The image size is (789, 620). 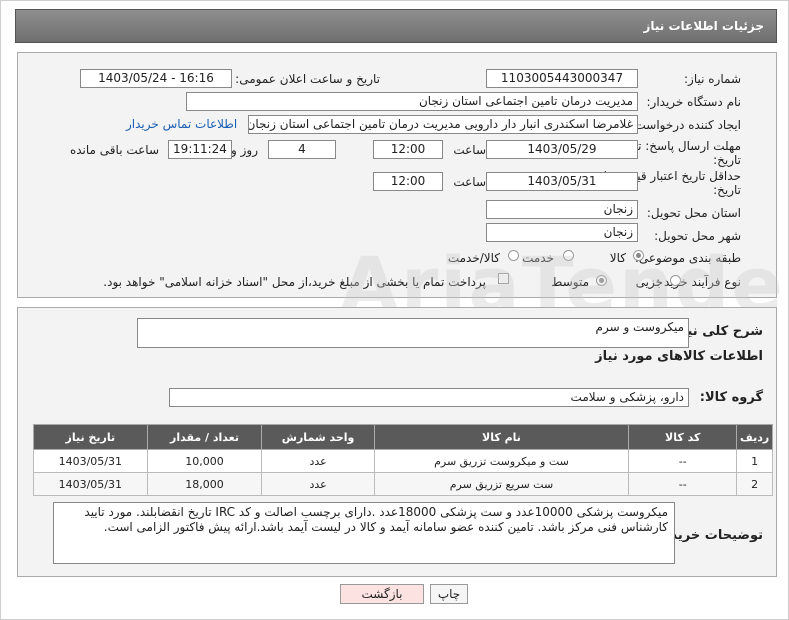 I want to click on province-label: استان محل تحویل:, so click(x=693, y=213).